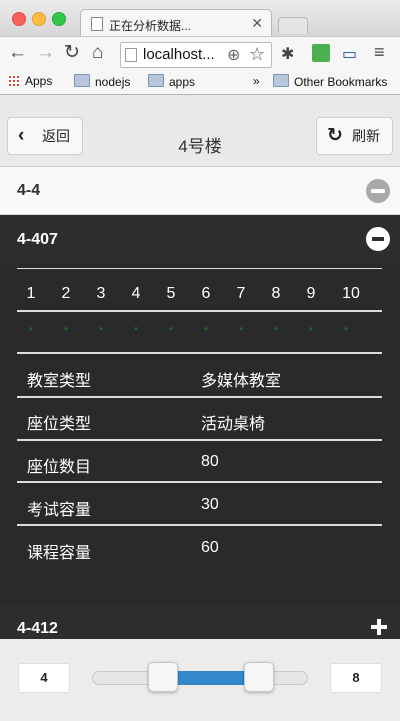 The width and height of the screenshot is (400, 721). I want to click on refresh-button: ↻ 刷新, so click(354, 136).